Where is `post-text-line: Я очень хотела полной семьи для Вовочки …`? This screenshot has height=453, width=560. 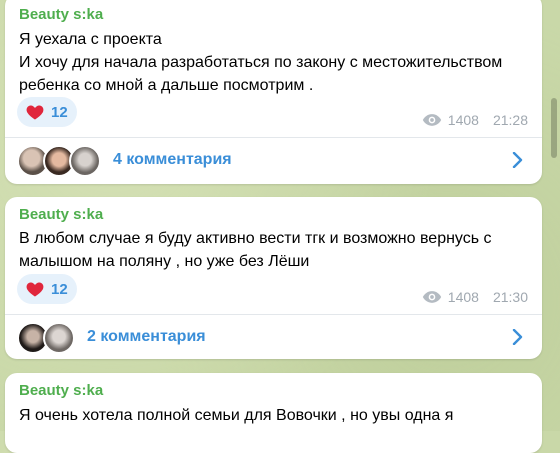 post-text-line: Я очень хотела полной семьи для Вовочки … is located at coordinates (236, 415).